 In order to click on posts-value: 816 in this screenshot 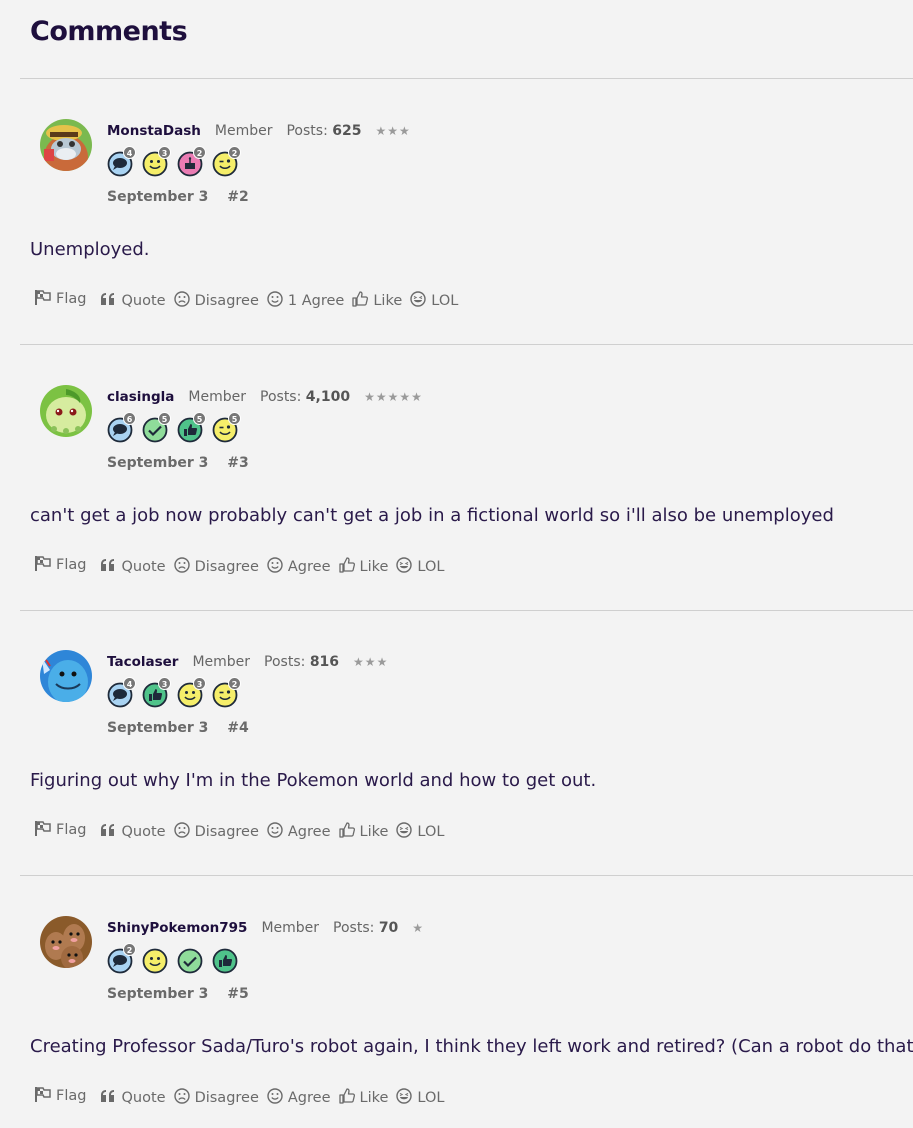, I will do `click(324, 662)`.